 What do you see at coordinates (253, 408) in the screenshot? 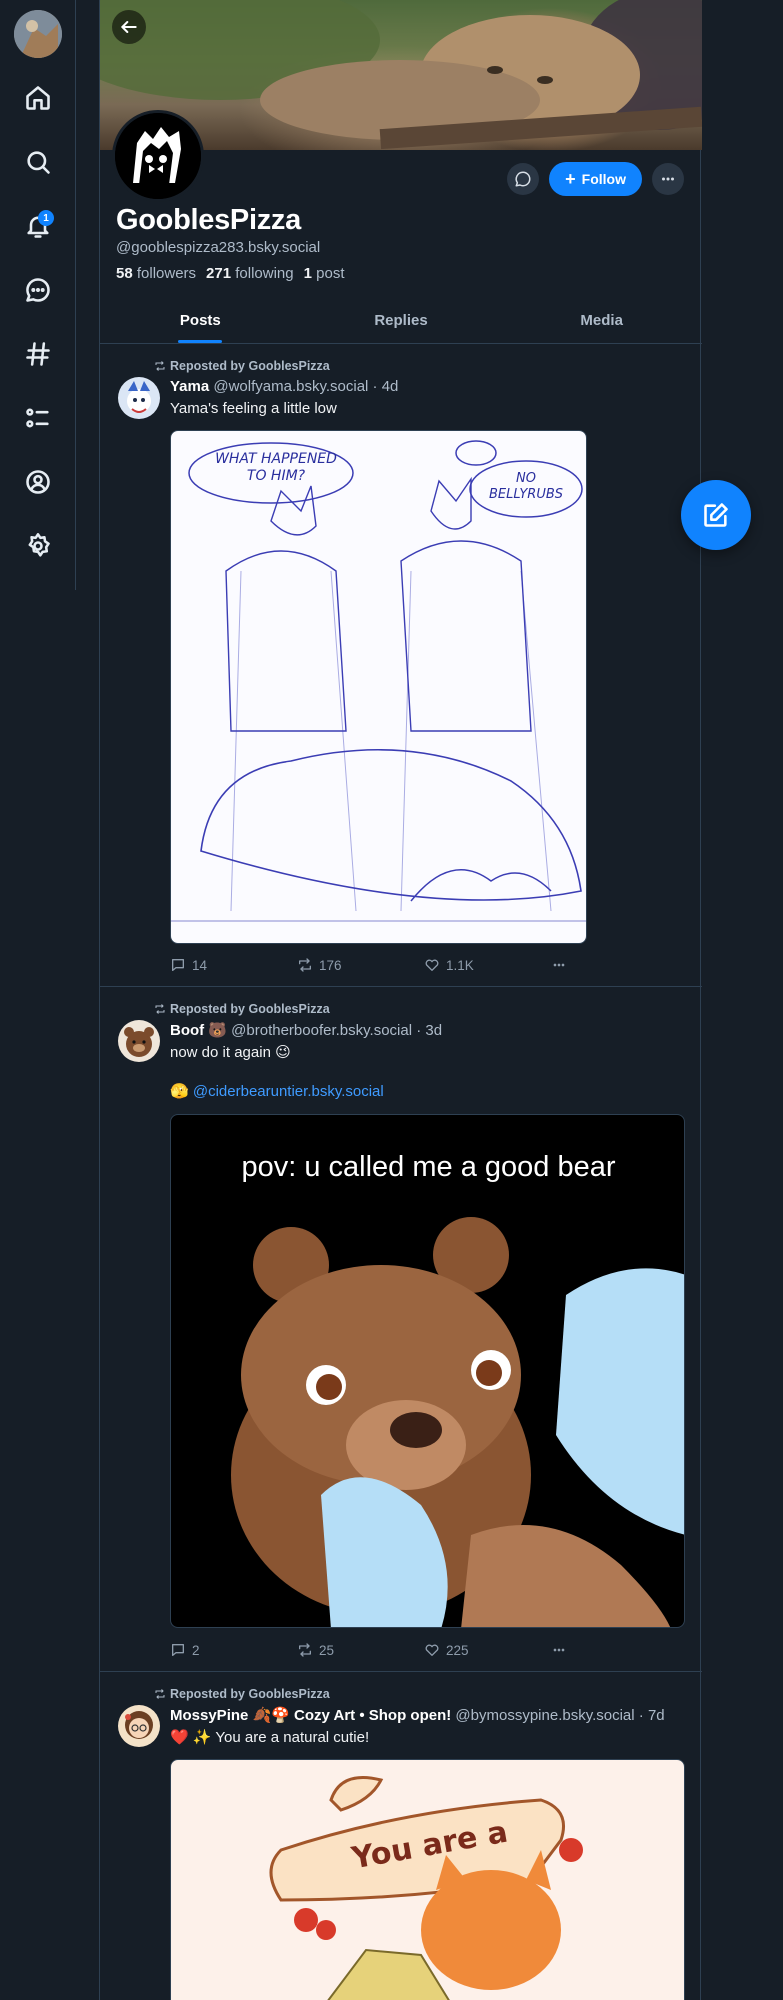
I see `post-text: Yama's feeling a little low` at bounding box center [253, 408].